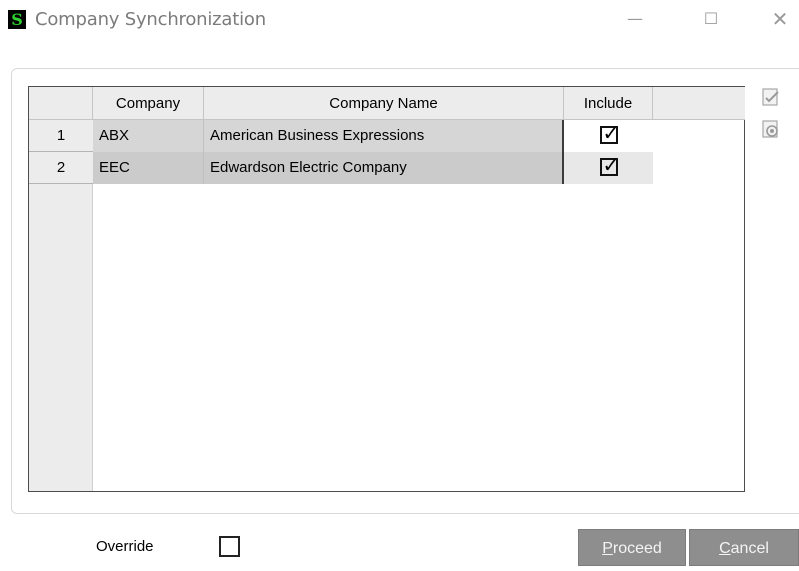  What do you see at coordinates (699, 103) in the screenshot?
I see `column-header-empty` at bounding box center [699, 103].